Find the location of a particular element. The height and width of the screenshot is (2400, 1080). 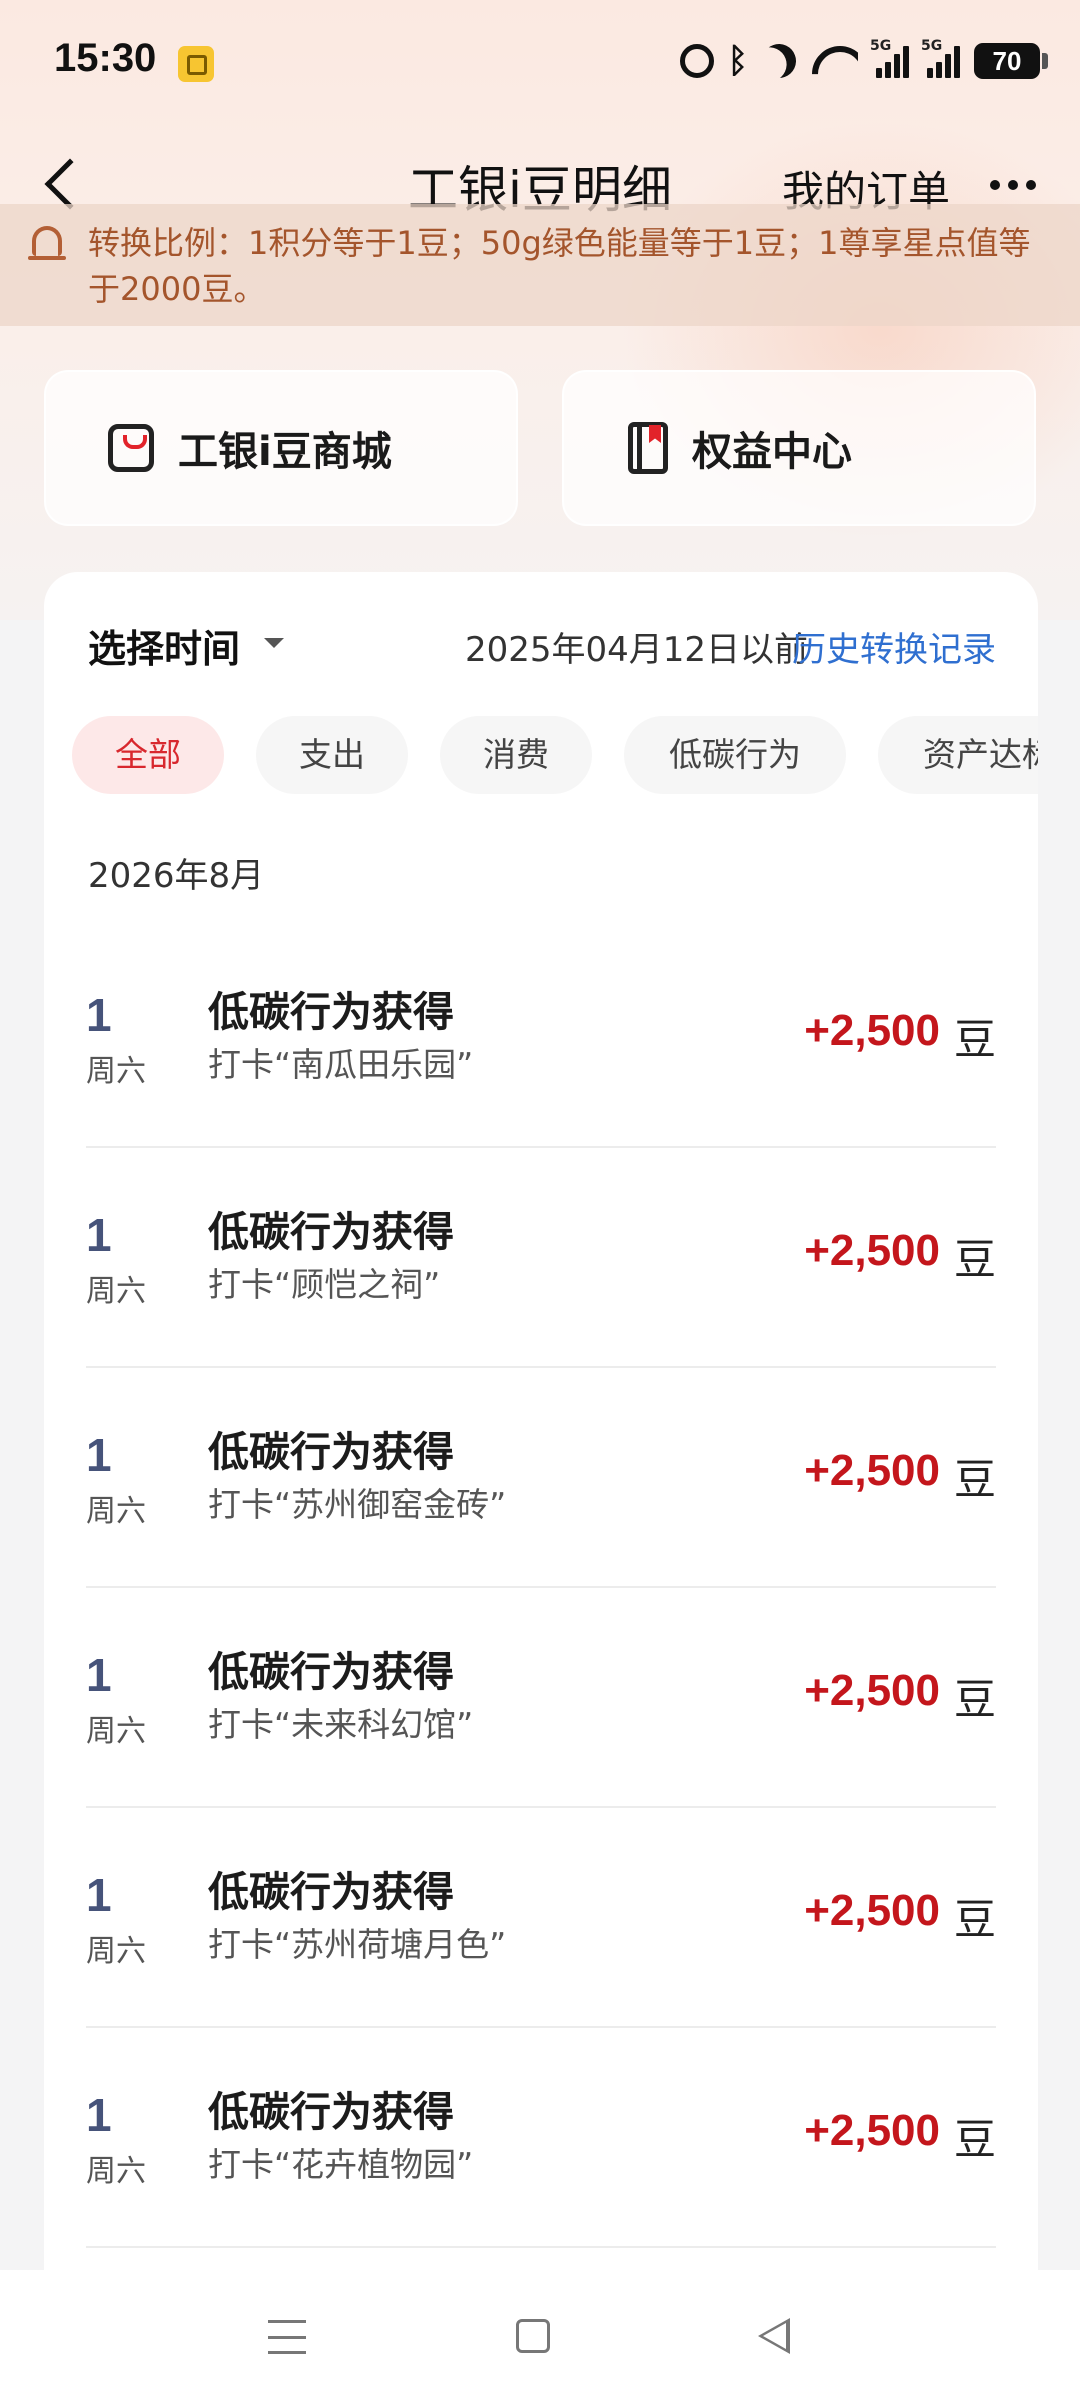

bookmark-book-icon is located at coordinates (648, 448).